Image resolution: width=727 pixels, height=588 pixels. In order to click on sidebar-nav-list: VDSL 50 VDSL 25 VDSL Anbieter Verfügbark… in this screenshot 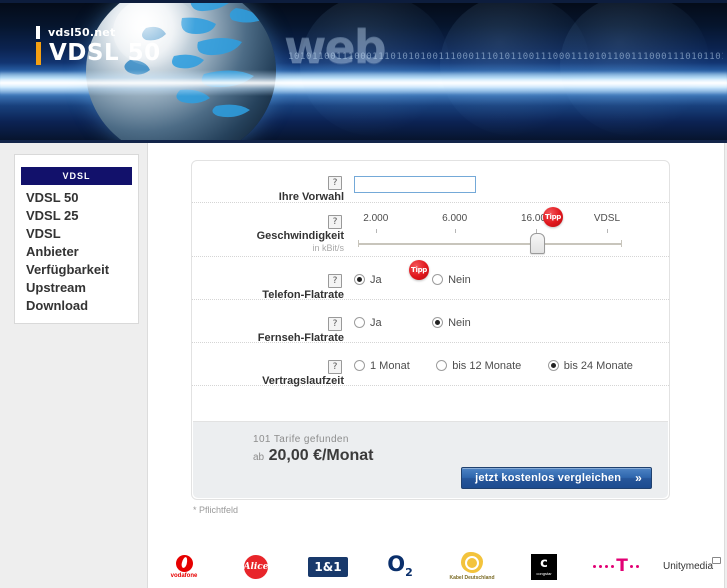, I will do `click(76, 252)`.